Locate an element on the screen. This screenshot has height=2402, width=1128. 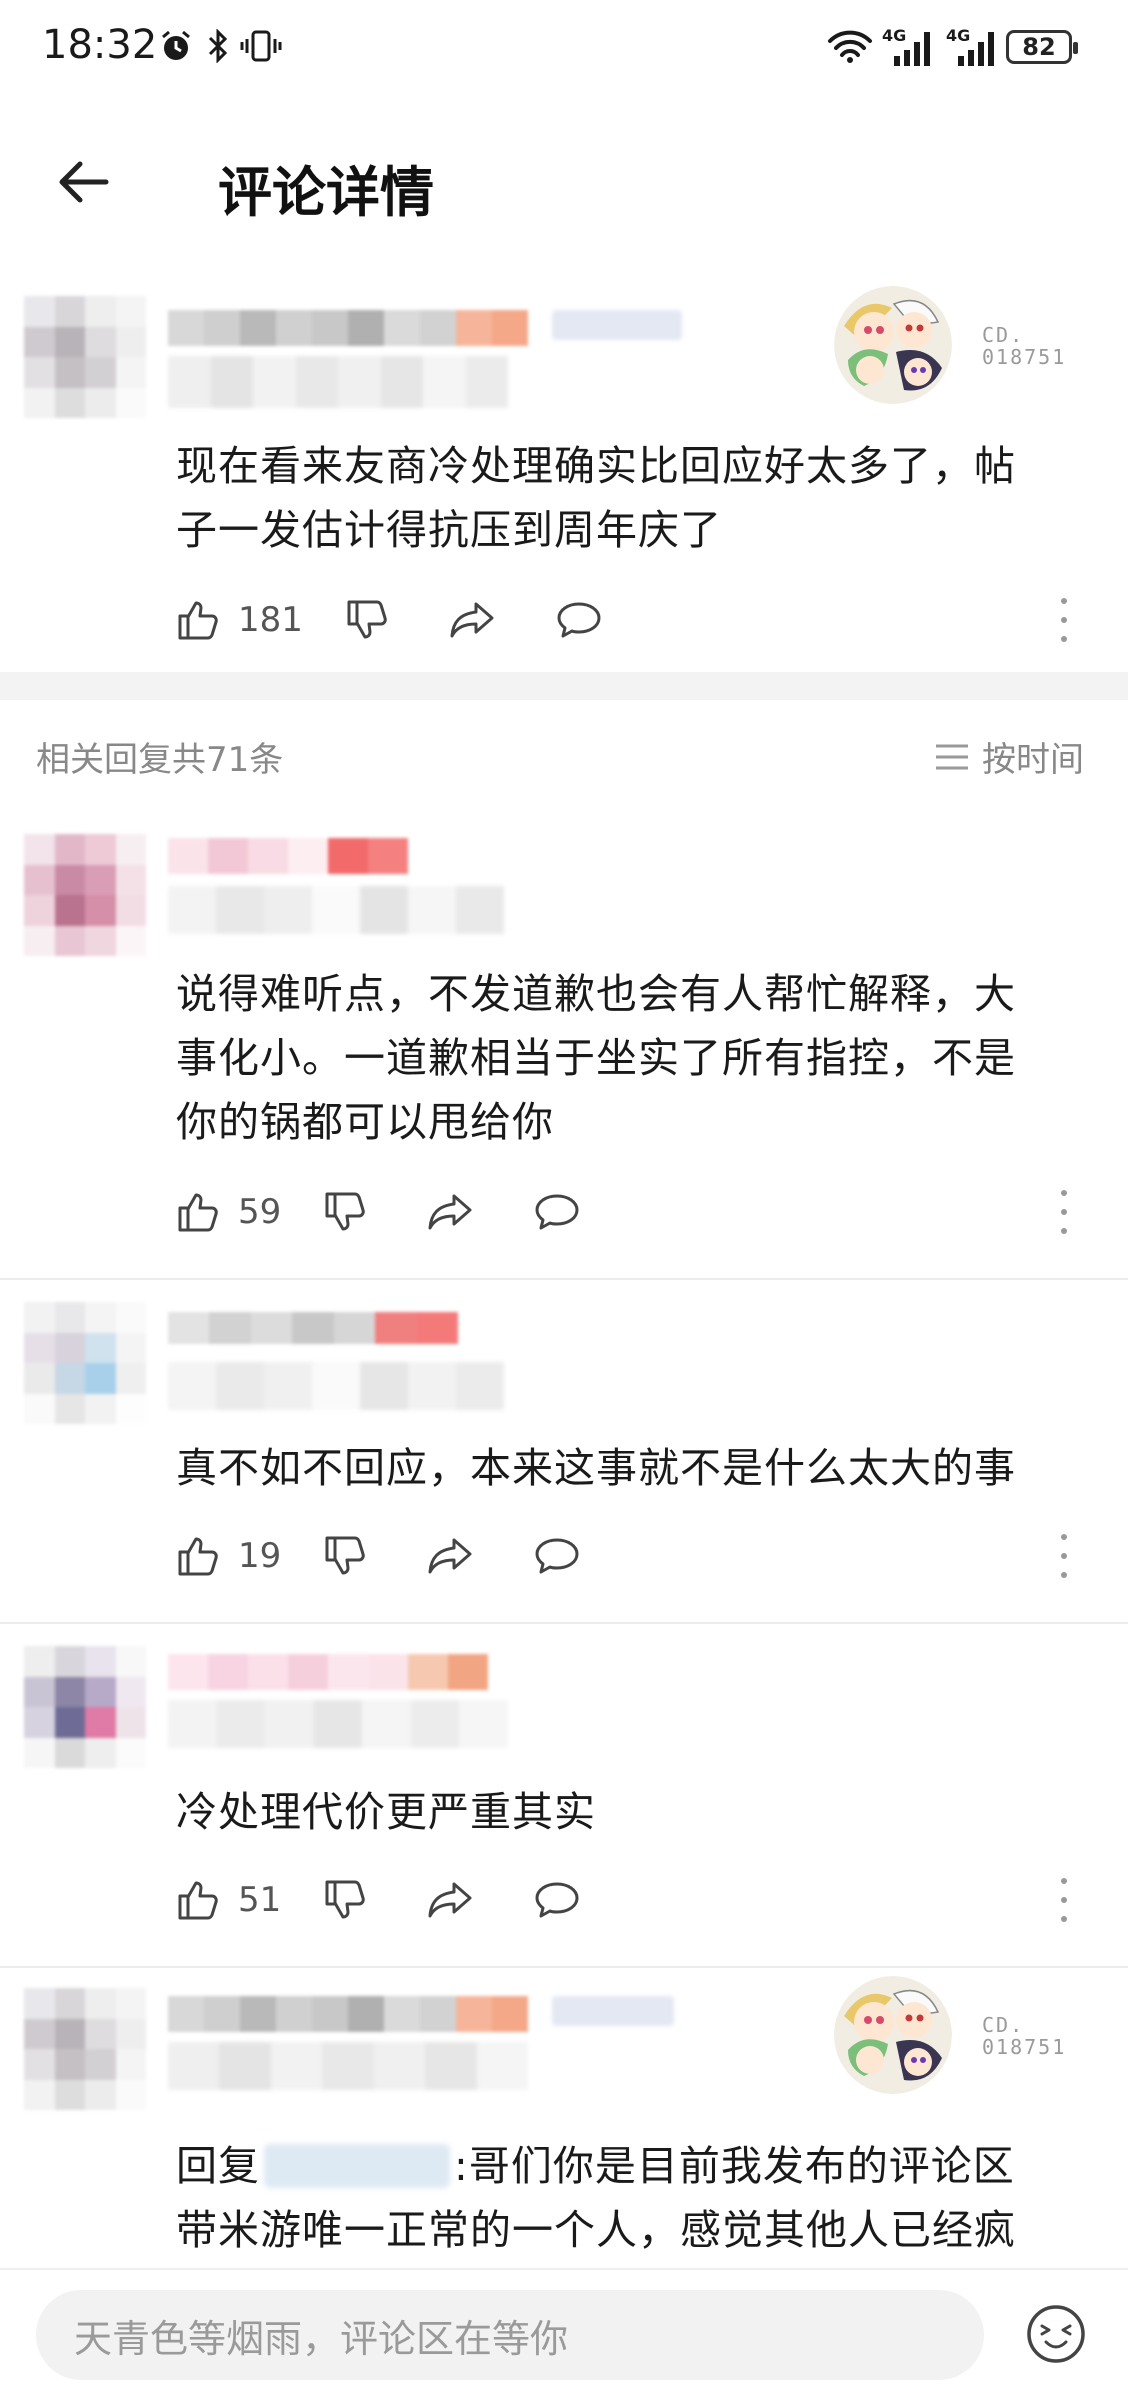
comment-actions: 181 is located at coordinates (632, 620).